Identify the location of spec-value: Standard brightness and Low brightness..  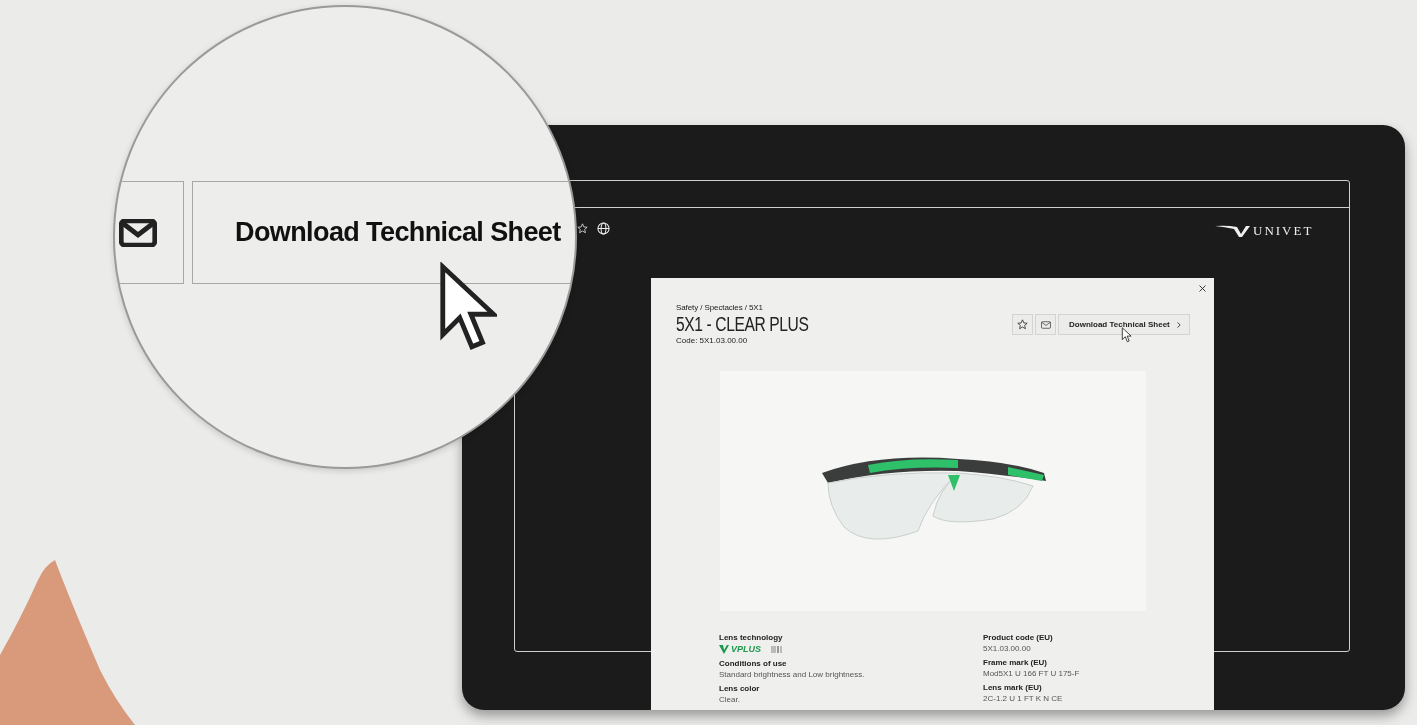
(792, 674).